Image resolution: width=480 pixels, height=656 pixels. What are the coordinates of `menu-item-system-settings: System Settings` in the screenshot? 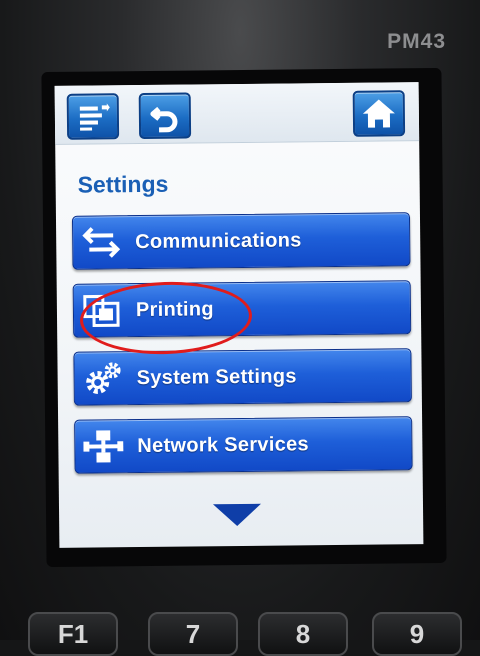 It's located at (242, 377).